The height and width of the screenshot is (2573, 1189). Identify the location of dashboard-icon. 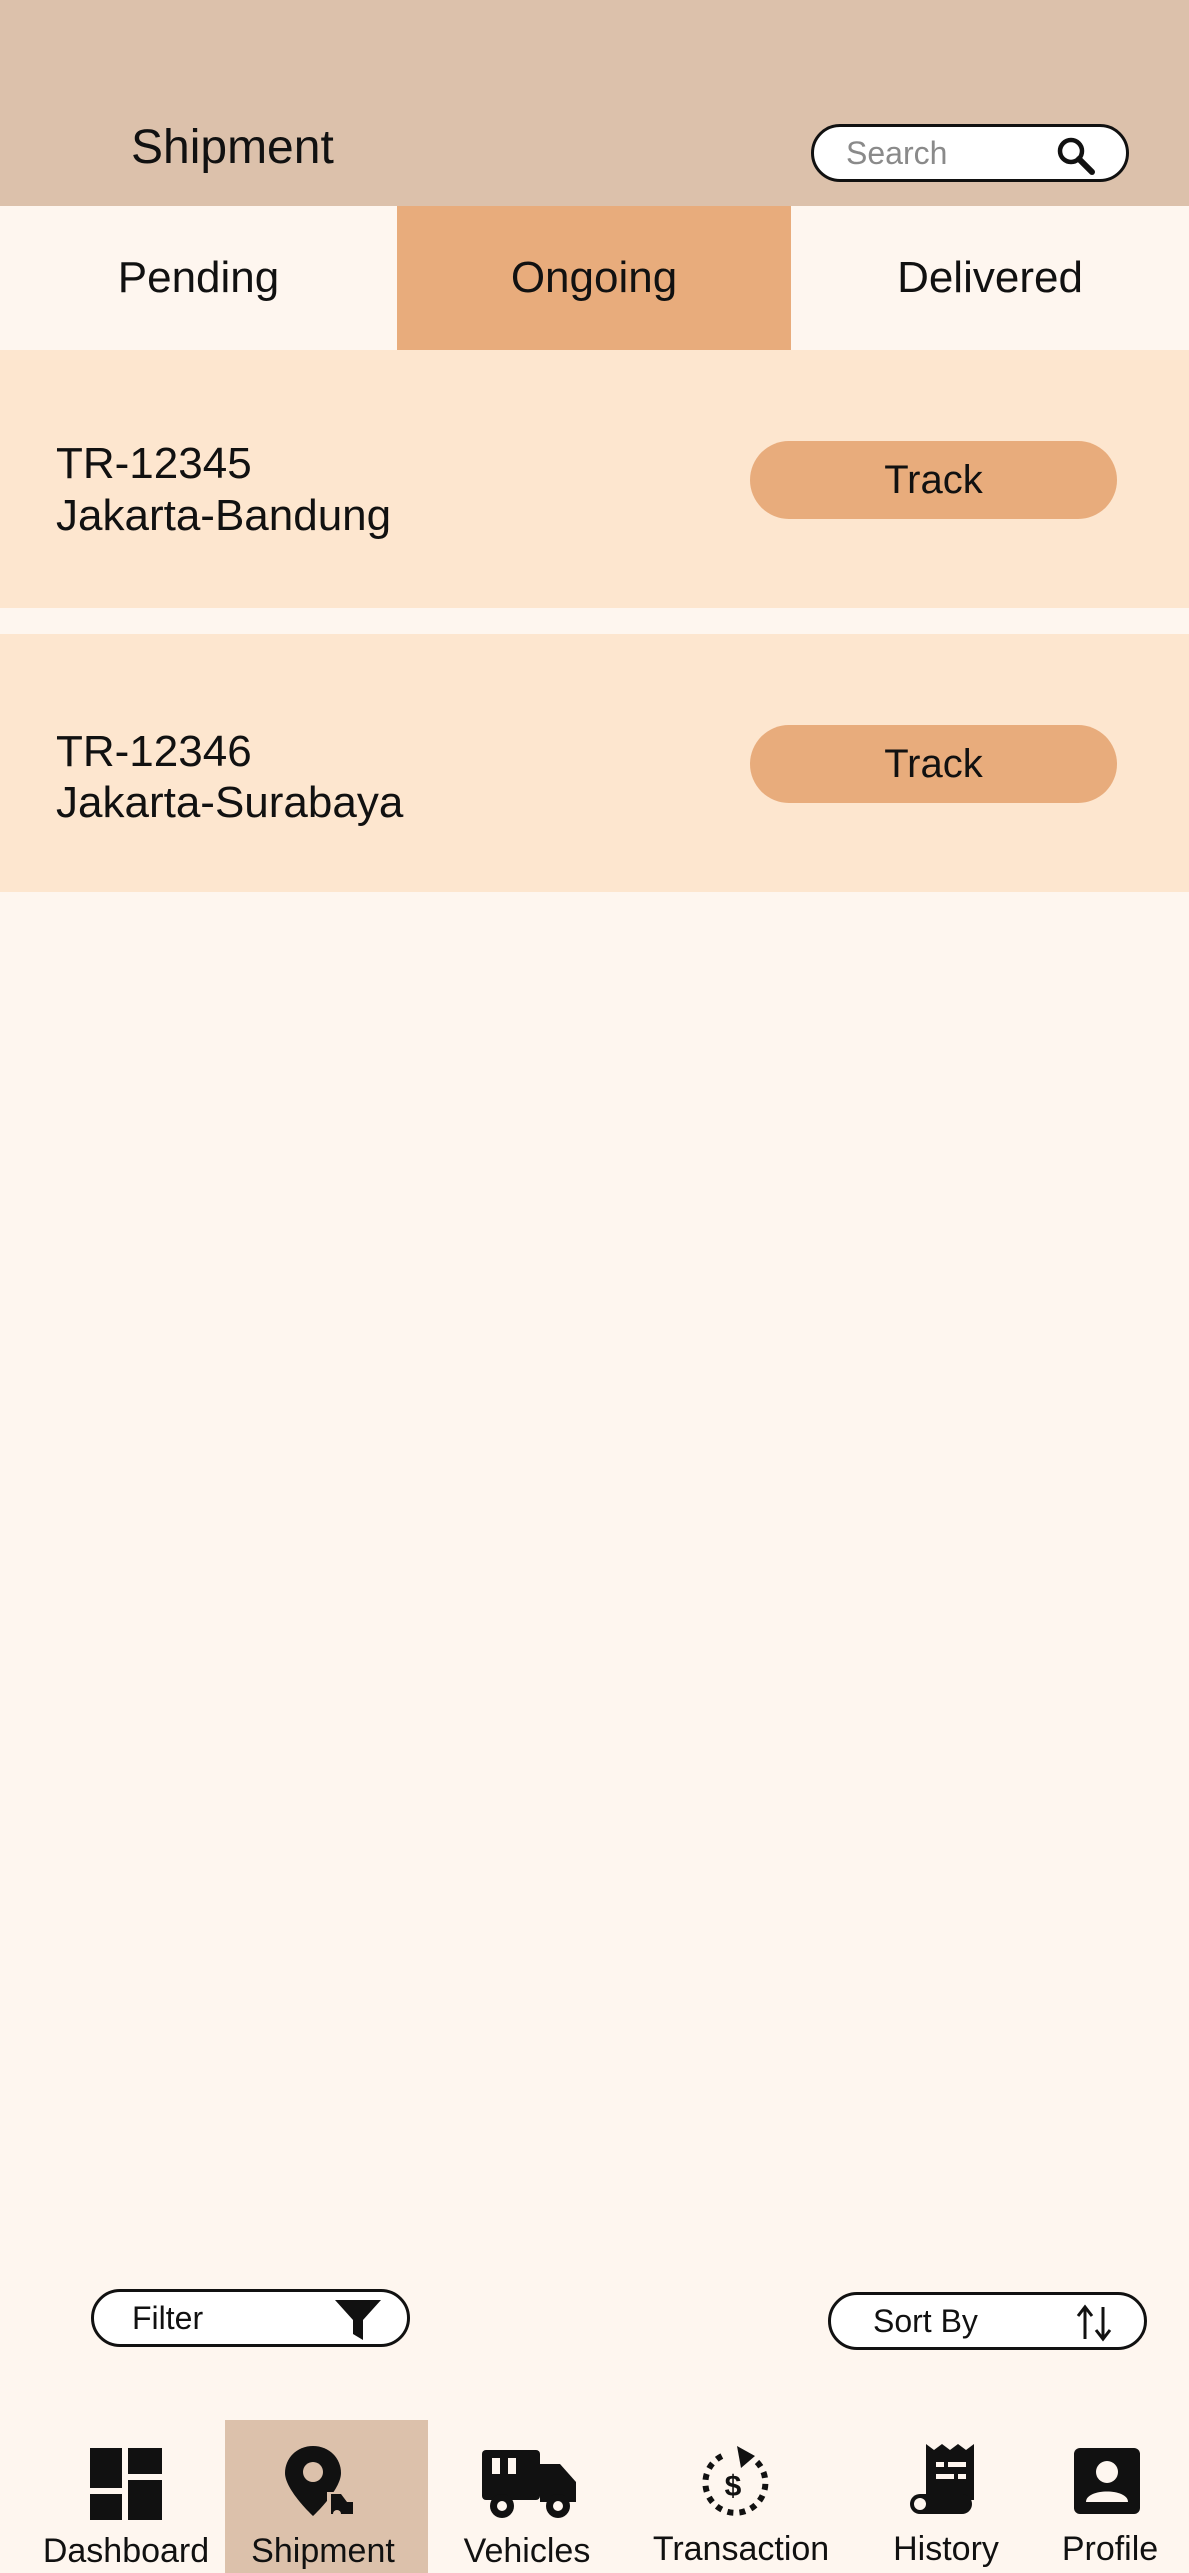
(126, 2484).